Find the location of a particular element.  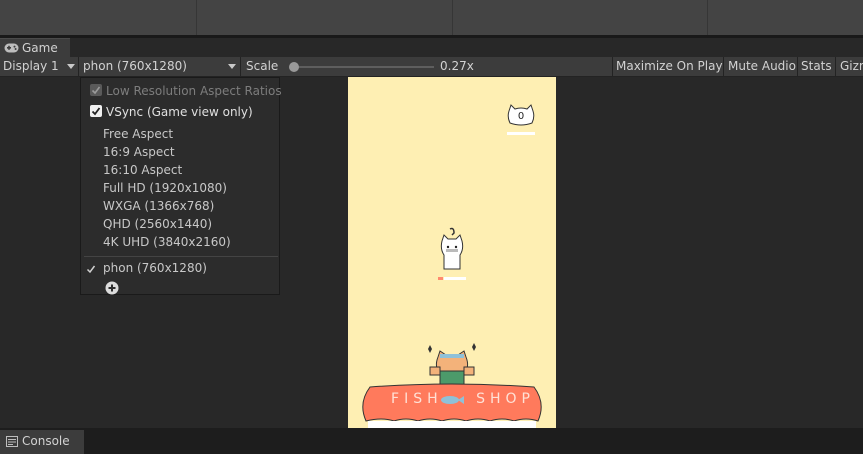

aspect-option: 16:9 Aspect is located at coordinates (139, 152).